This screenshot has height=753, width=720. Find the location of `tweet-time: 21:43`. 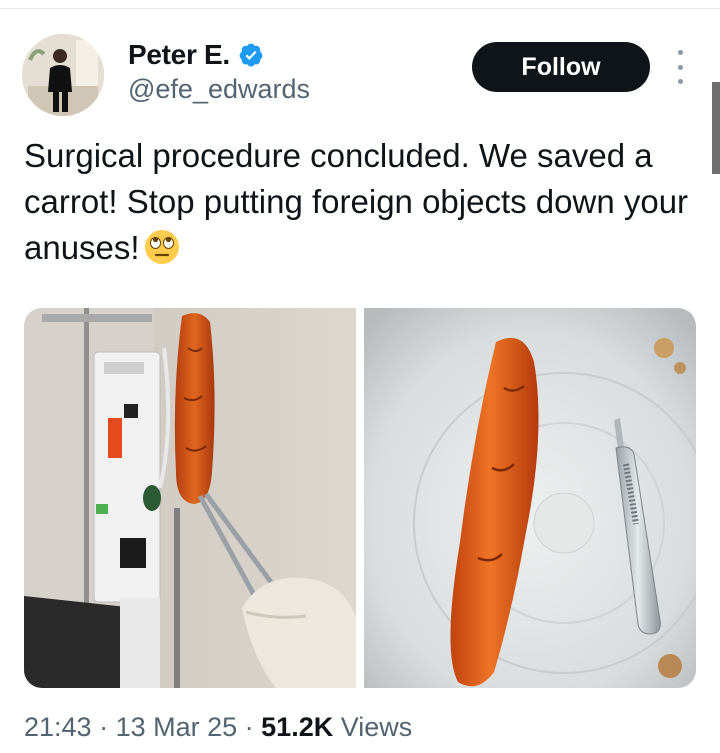

tweet-time: 21:43 is located at coordinates (58, 727).